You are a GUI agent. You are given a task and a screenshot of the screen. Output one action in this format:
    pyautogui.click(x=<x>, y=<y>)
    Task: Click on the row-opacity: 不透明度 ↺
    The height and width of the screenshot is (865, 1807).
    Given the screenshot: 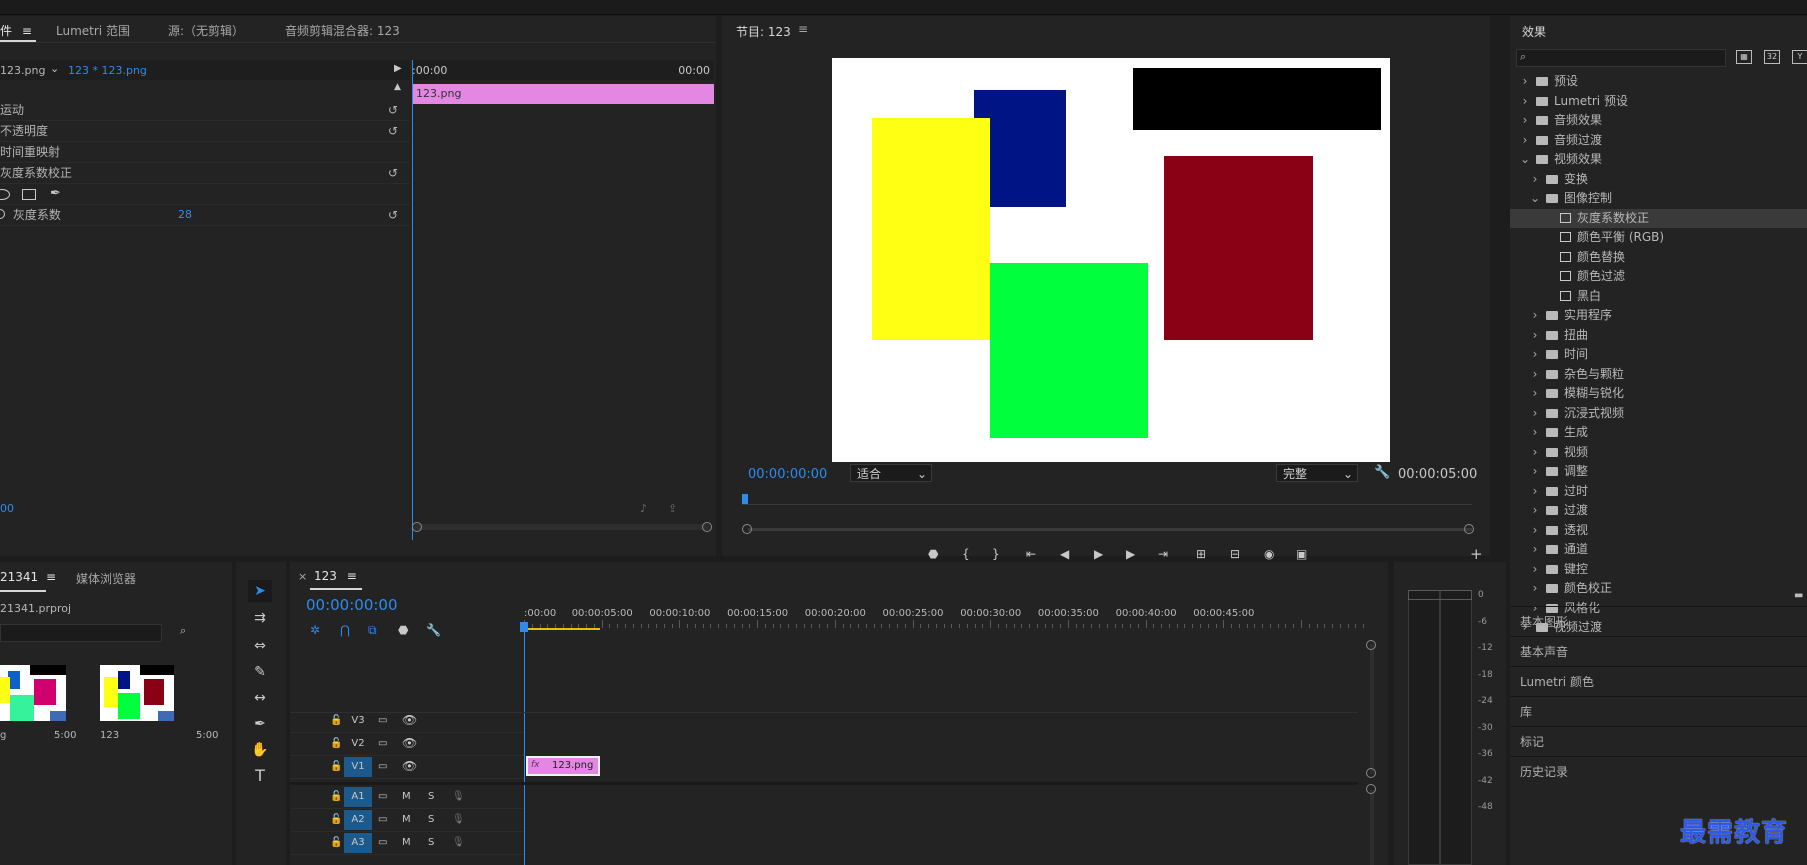 What is the action you would take?
    pyautogui.click(x=205, y=131)
    